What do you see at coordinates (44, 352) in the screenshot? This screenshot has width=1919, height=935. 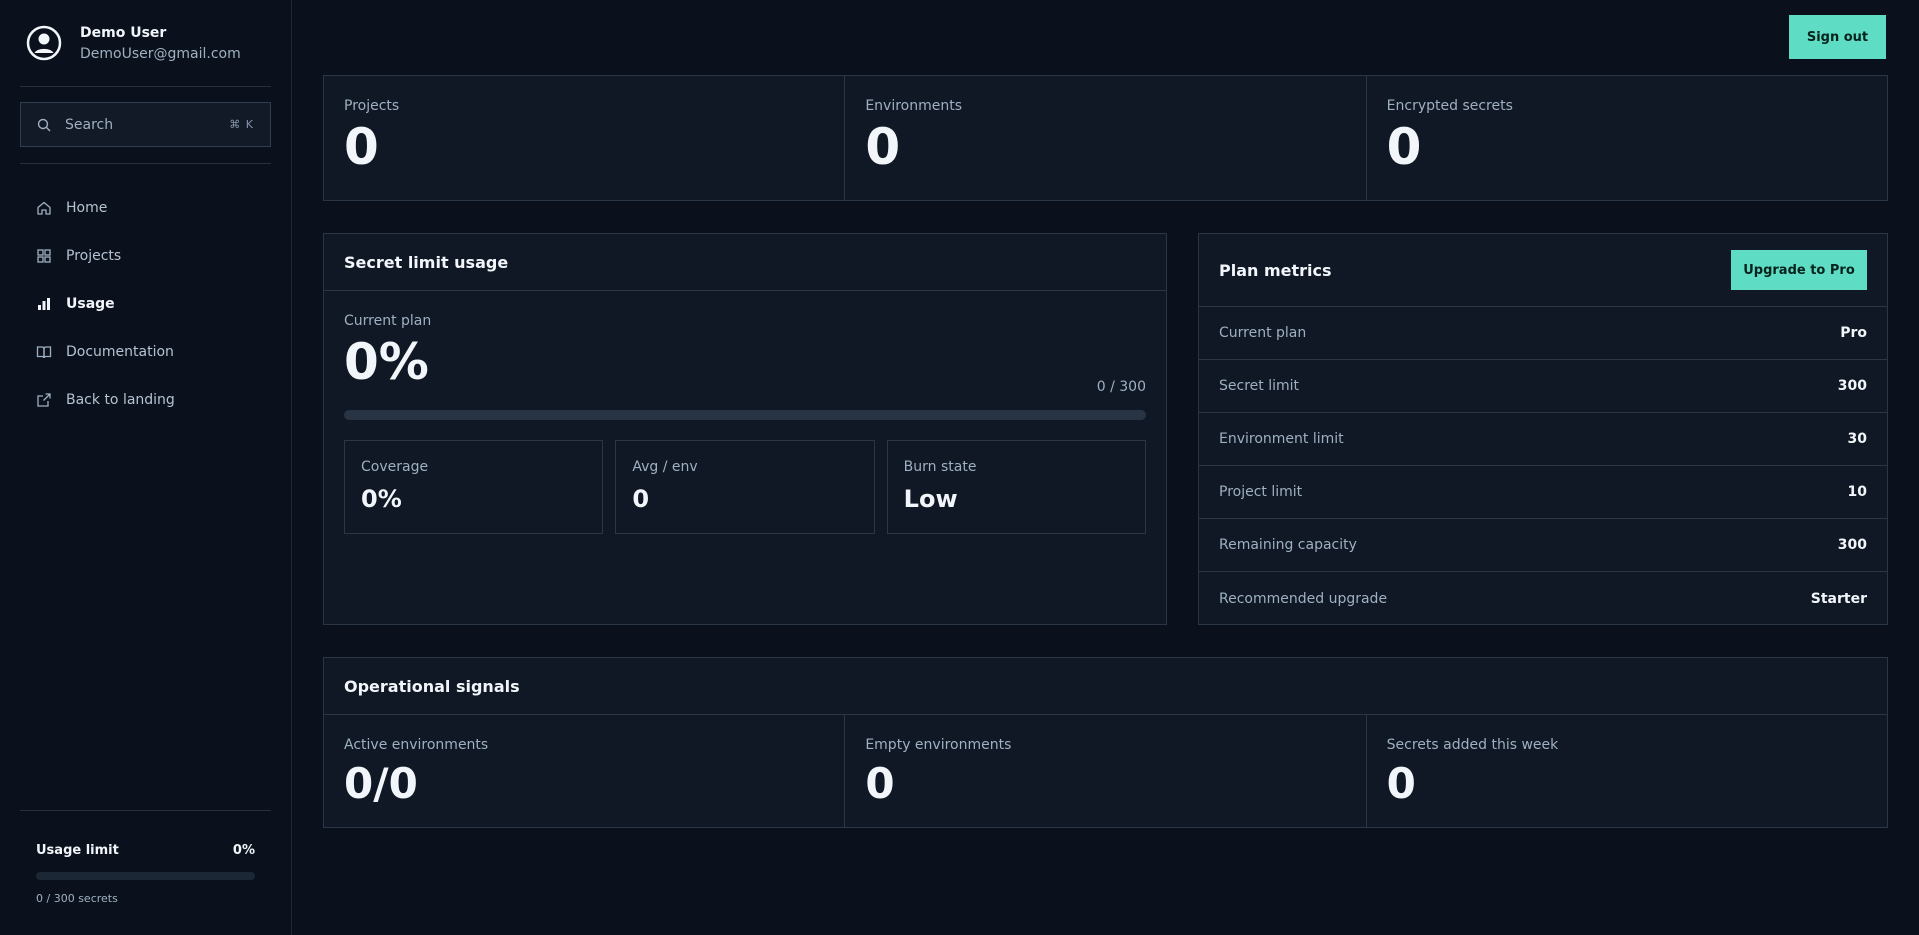 I see `book-icon` at bounding box center [44, 352].